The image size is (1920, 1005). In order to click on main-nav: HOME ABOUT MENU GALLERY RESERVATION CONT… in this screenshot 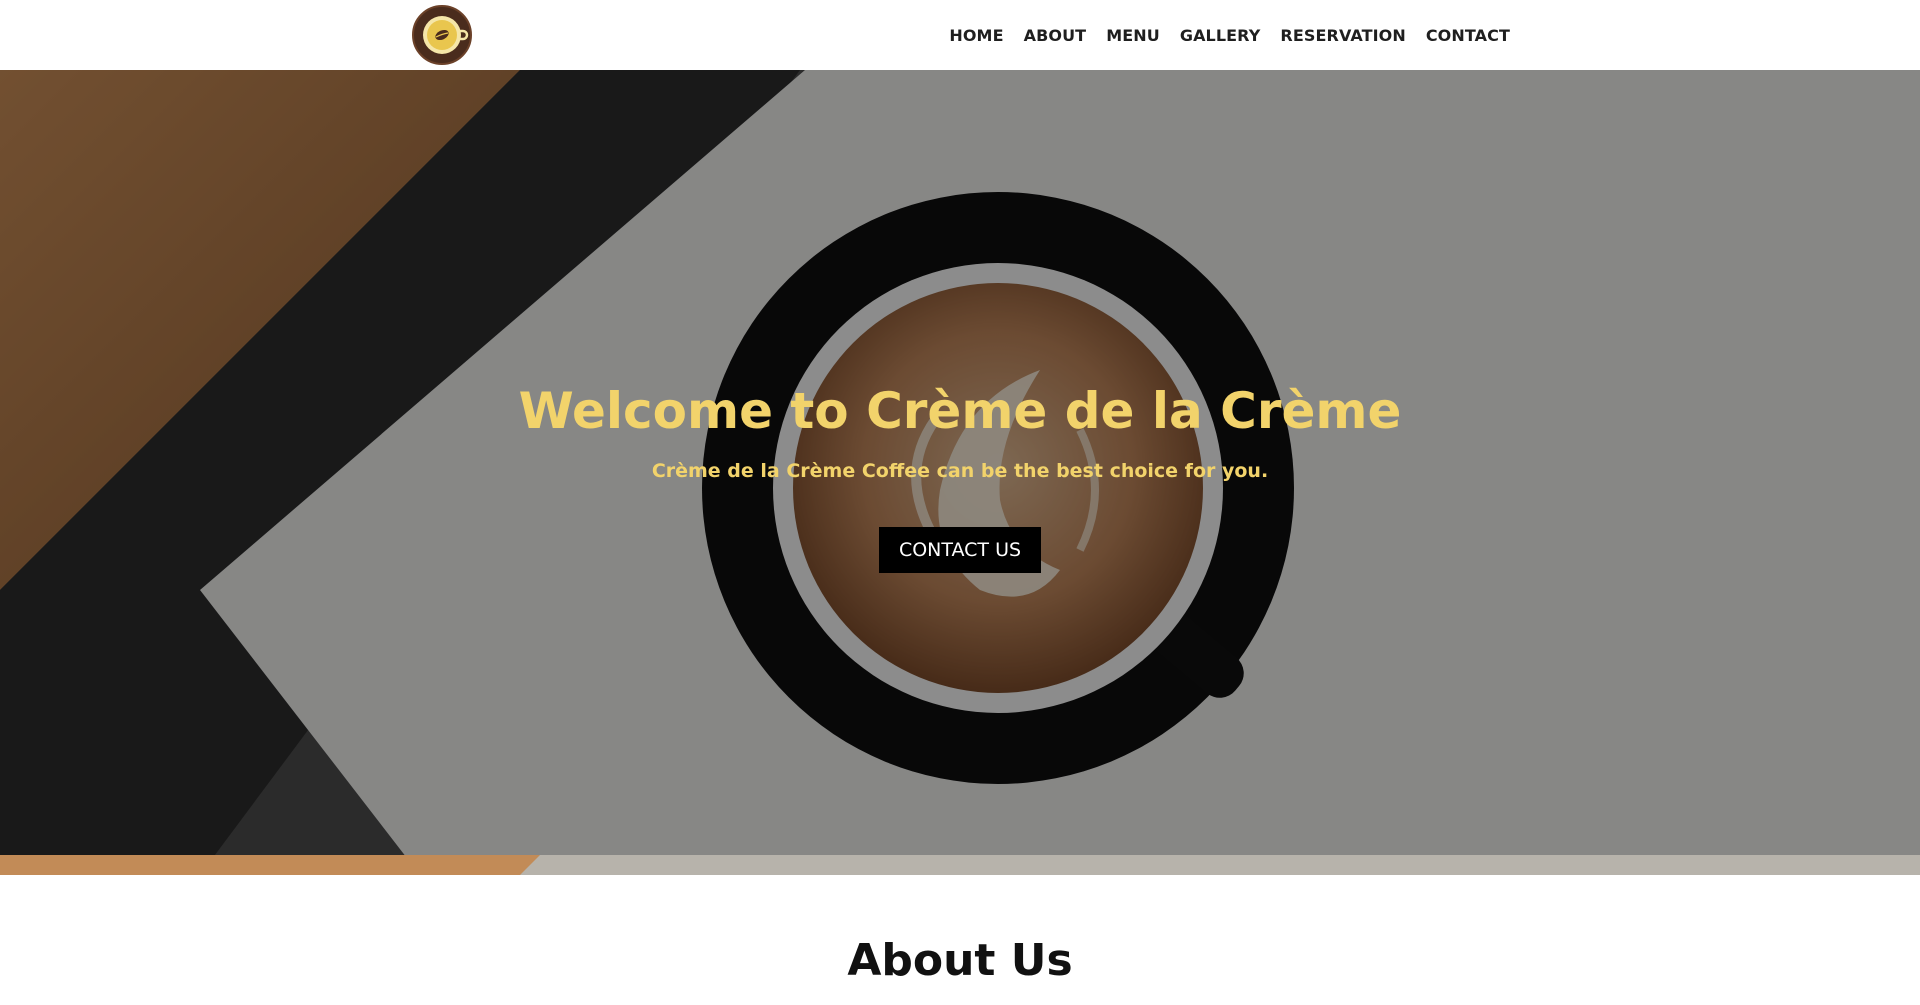, I will do `click(1219, 35)`.